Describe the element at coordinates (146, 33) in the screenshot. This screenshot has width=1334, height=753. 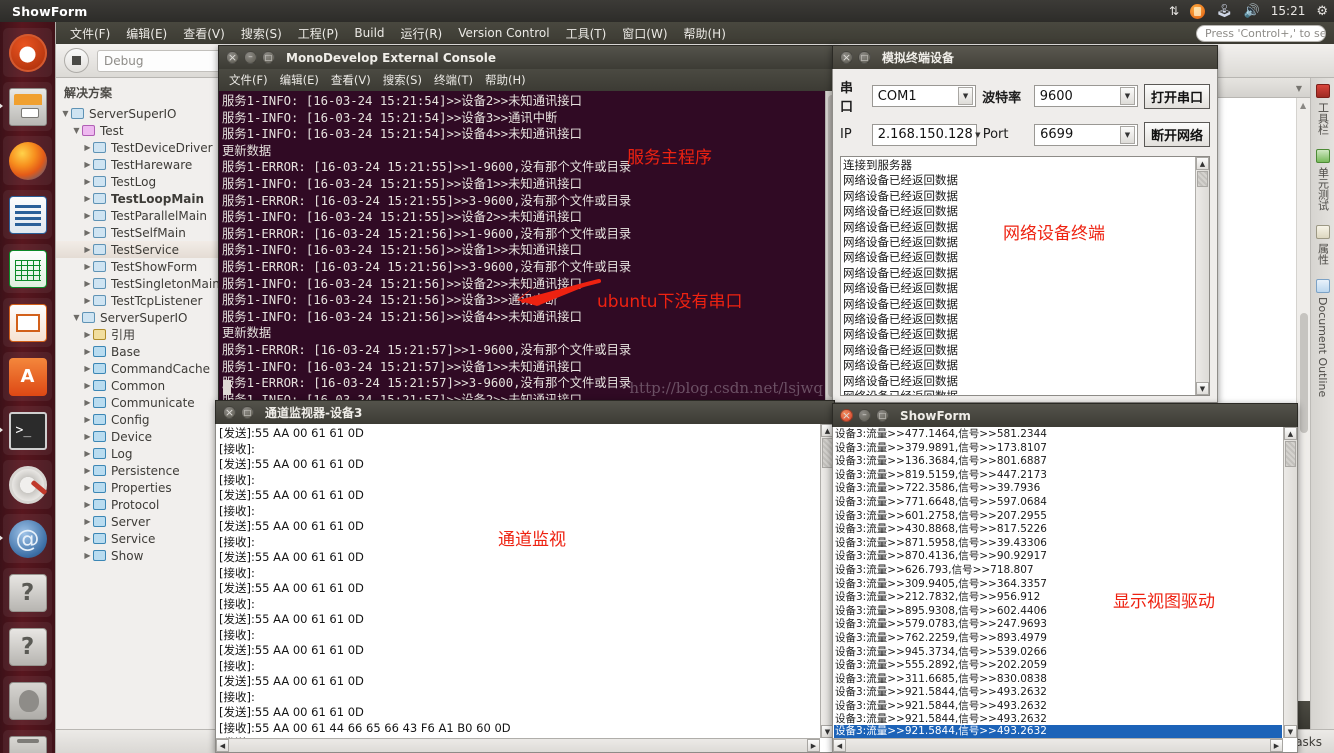
I see `menu-item-edit: 编辑(E)` at that location.